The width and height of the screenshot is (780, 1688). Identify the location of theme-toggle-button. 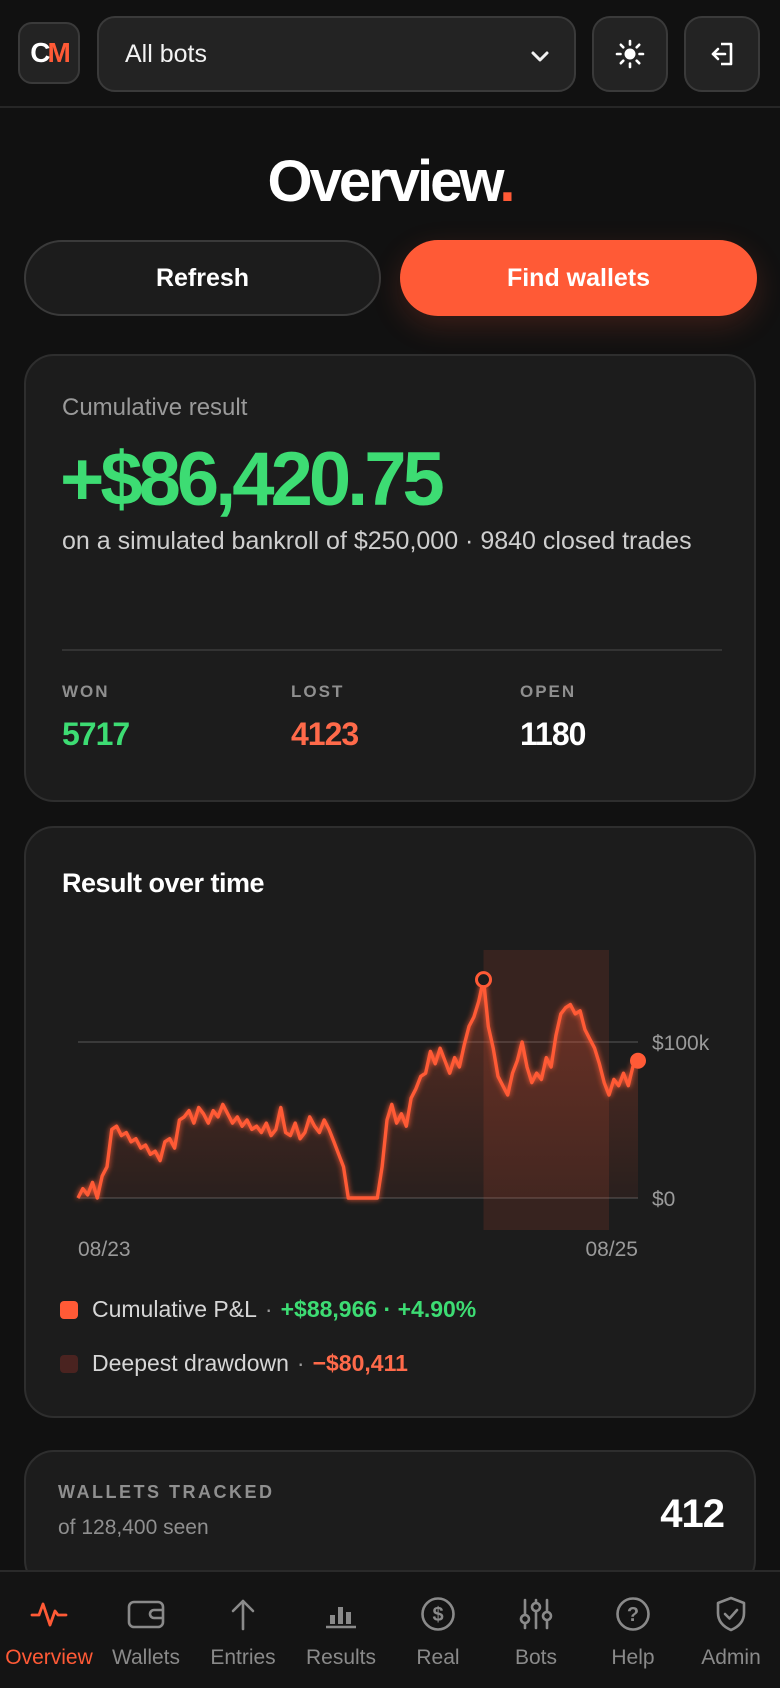
(630, 54).